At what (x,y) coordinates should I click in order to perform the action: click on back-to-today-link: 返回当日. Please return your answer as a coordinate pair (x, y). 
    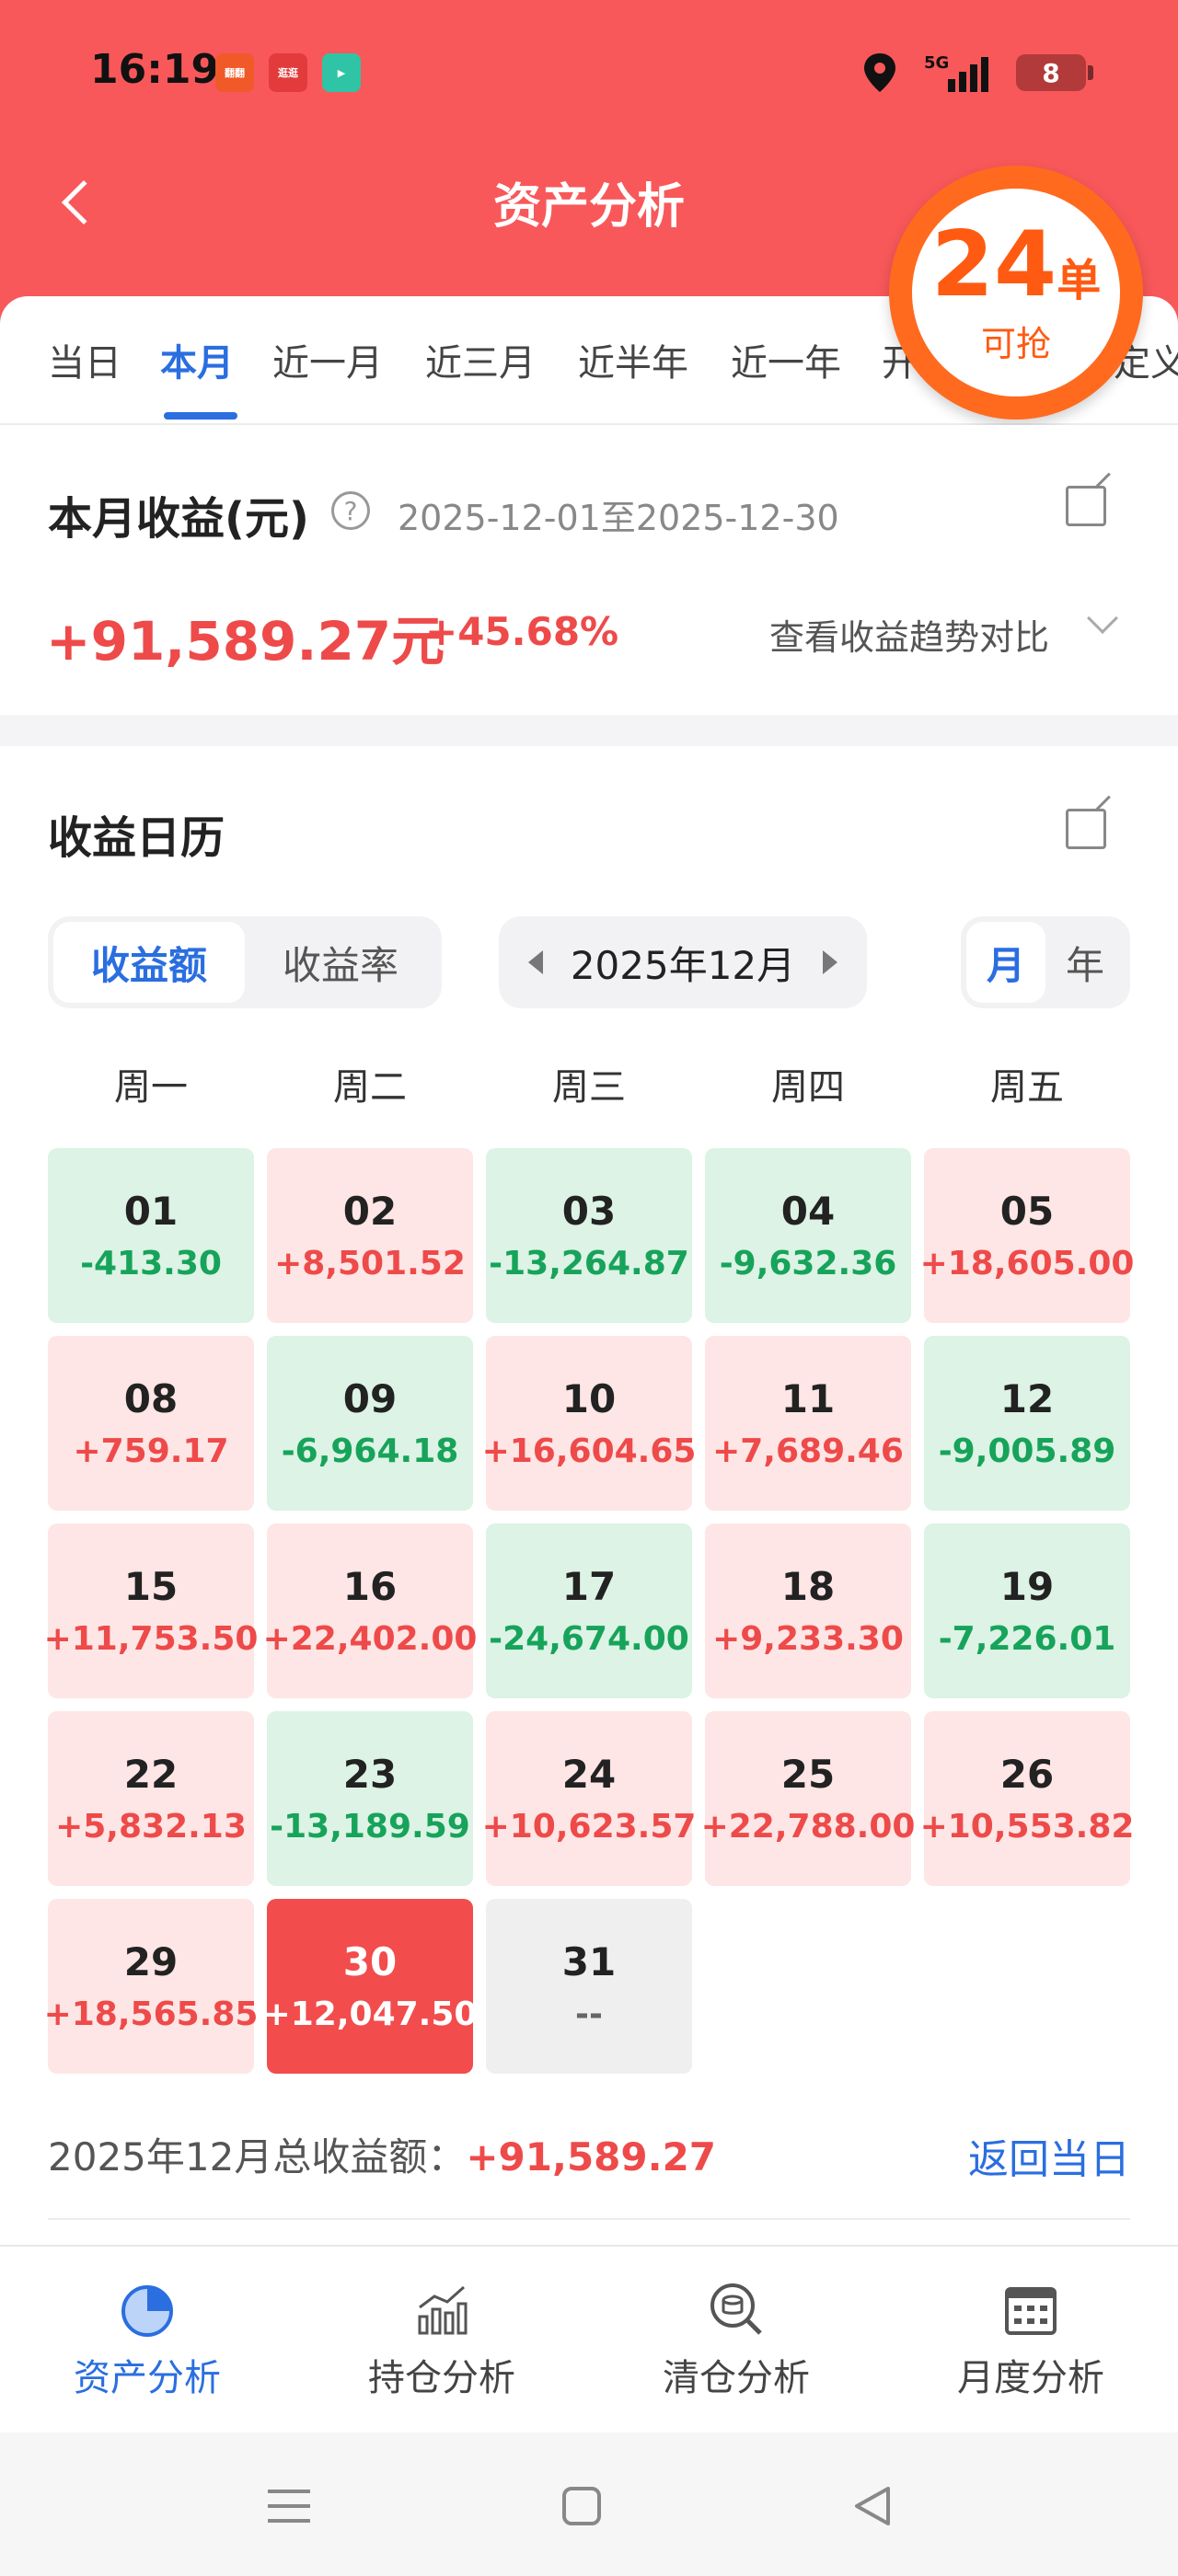
    Looking at the image, I should click on (1049, 2155).